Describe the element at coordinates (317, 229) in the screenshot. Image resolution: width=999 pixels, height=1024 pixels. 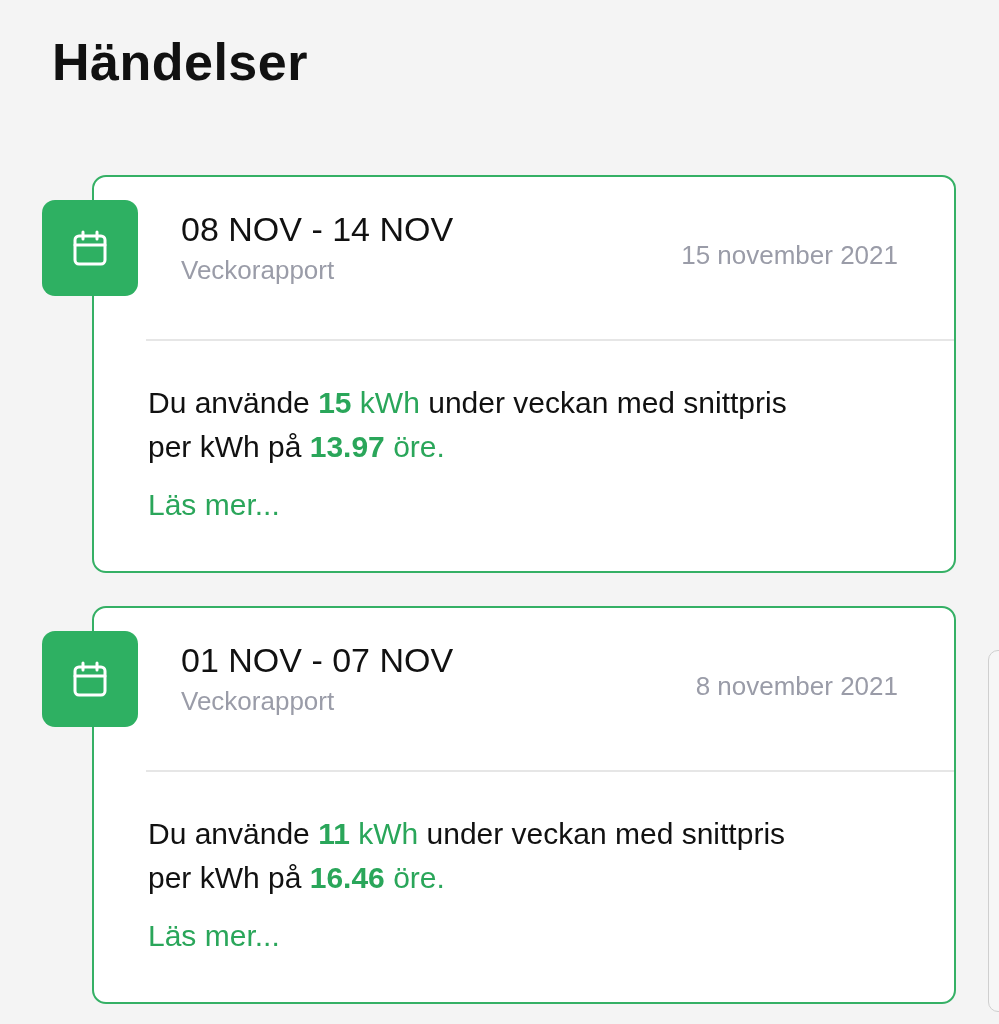
I see `event-period: 08 NOV - 14 NOV` at that location.